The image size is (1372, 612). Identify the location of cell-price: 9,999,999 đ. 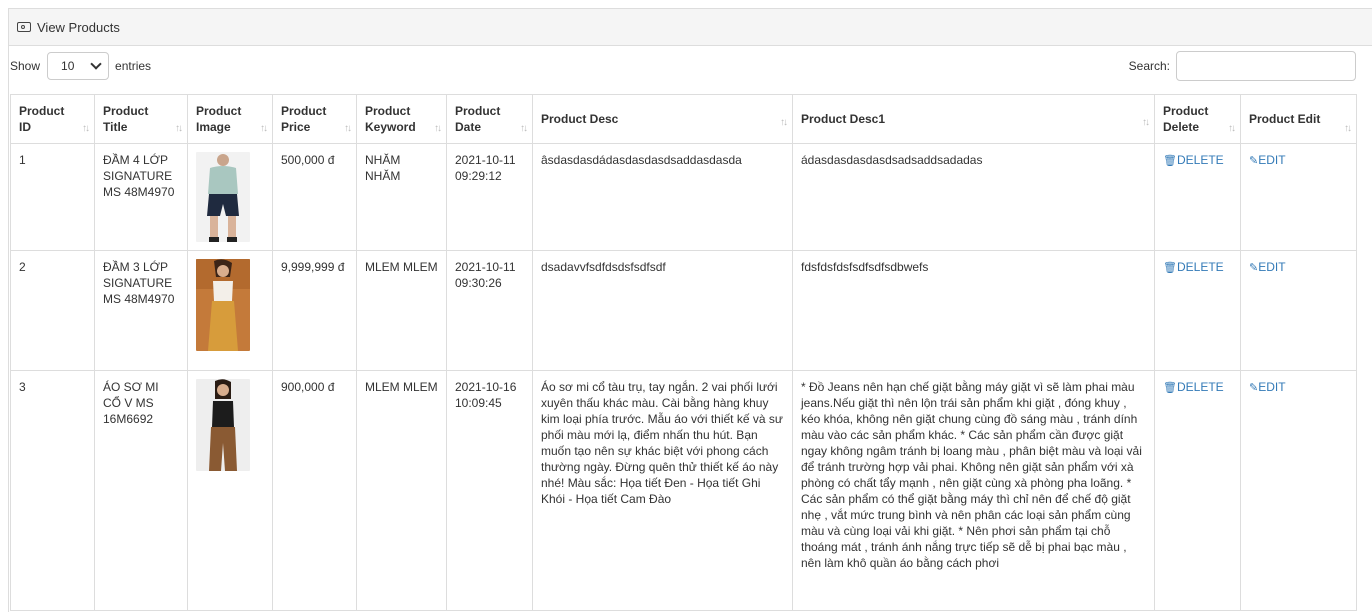
(314, 310).